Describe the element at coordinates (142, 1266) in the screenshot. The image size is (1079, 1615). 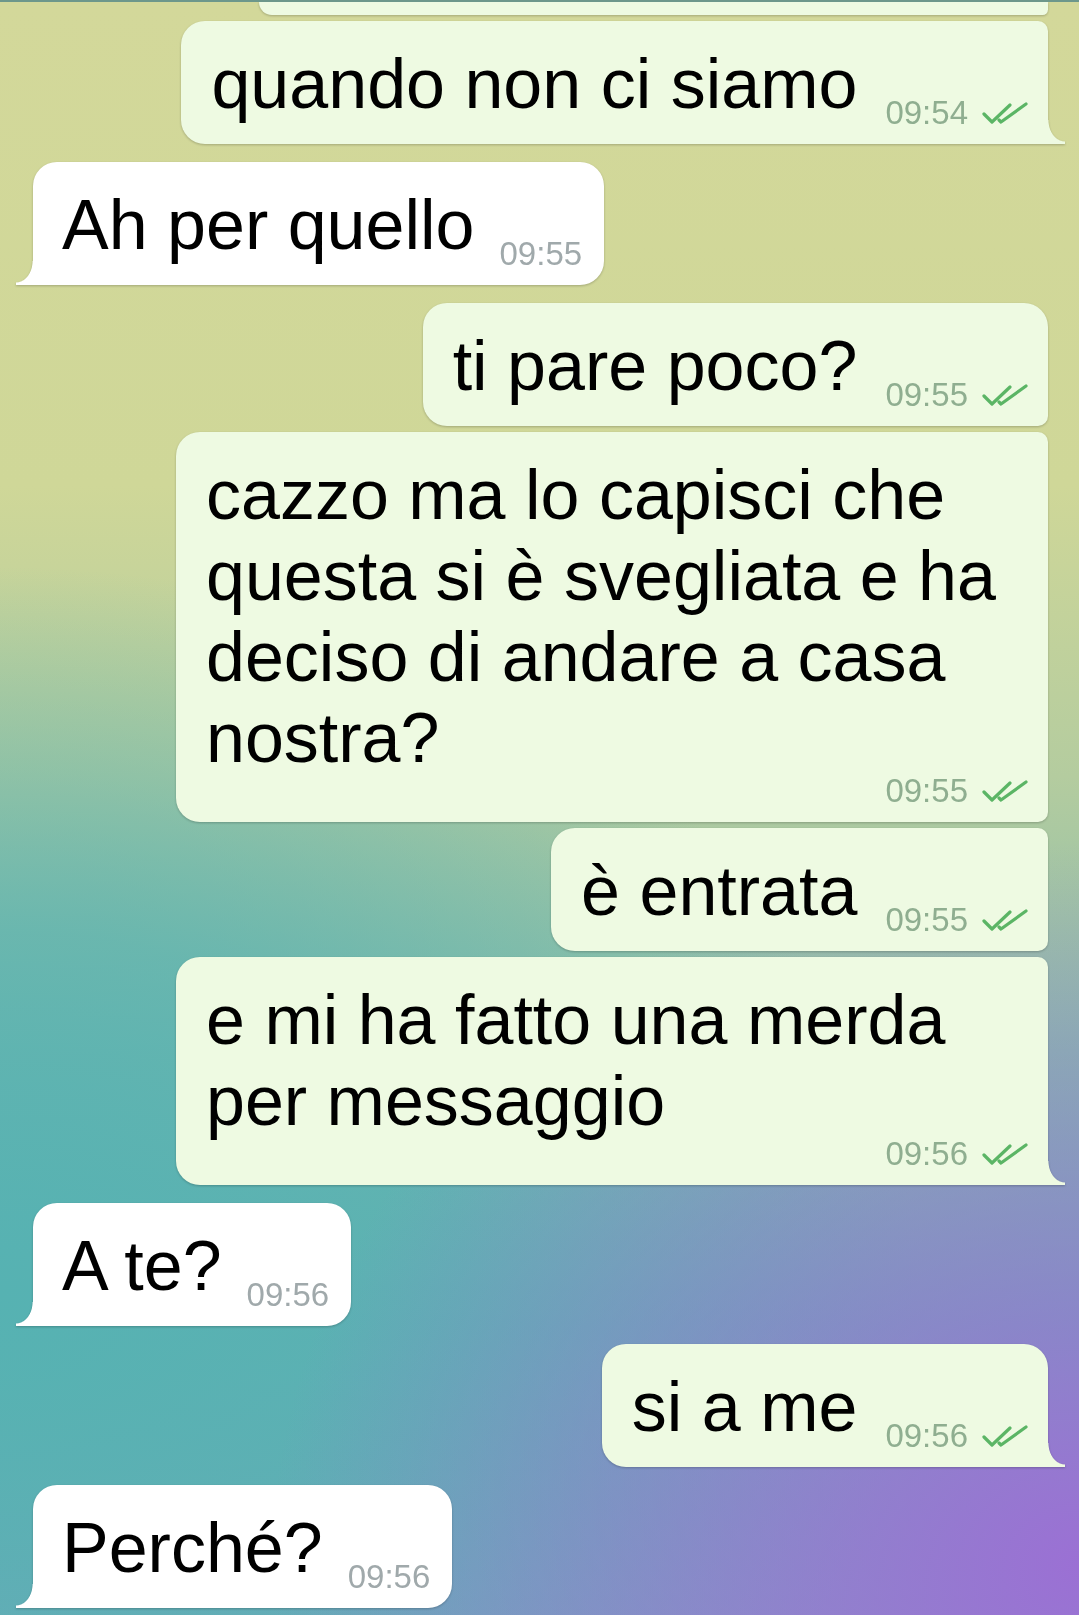
I see `message-text: A te?` at that location.